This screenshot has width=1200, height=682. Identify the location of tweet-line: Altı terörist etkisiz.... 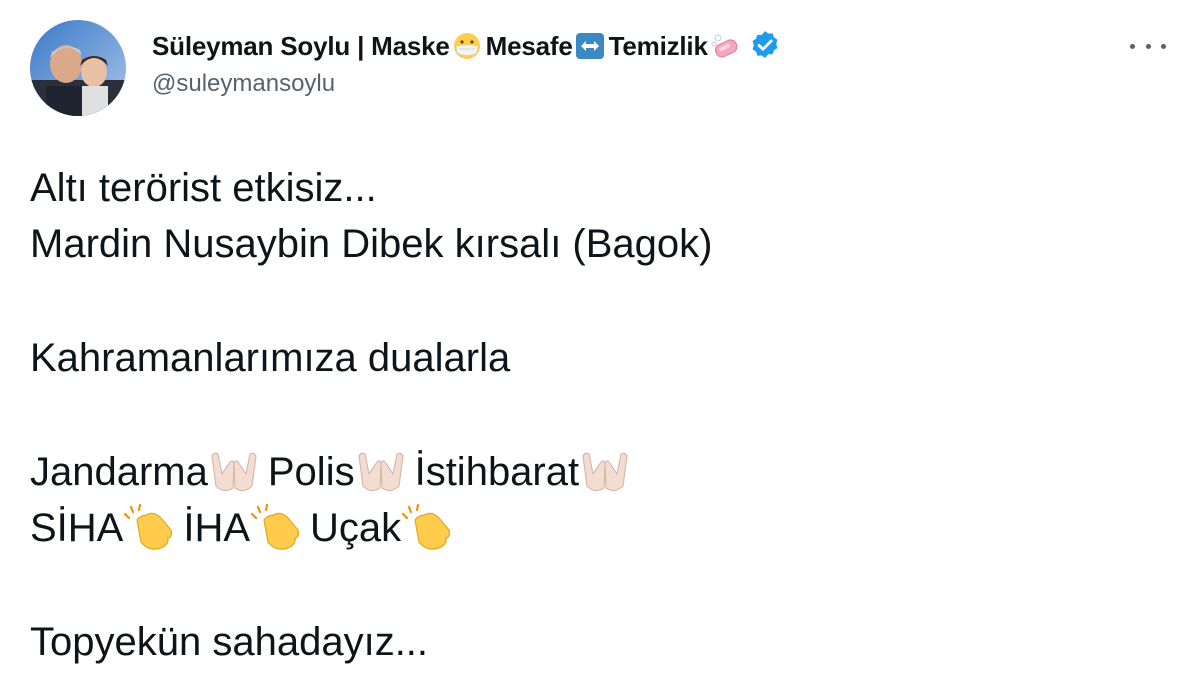
(371, 188).